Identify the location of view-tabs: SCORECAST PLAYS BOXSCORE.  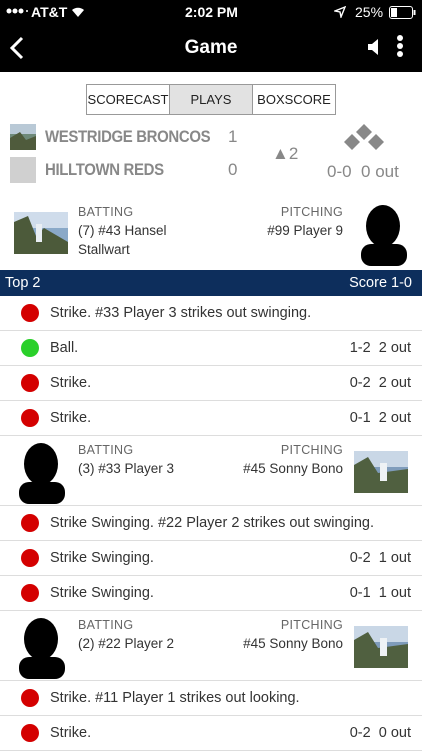
(211, 99).